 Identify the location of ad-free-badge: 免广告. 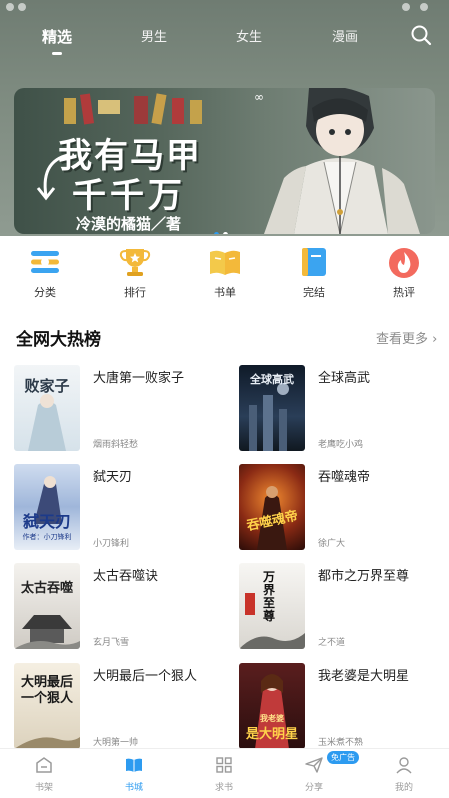
(343, 757).